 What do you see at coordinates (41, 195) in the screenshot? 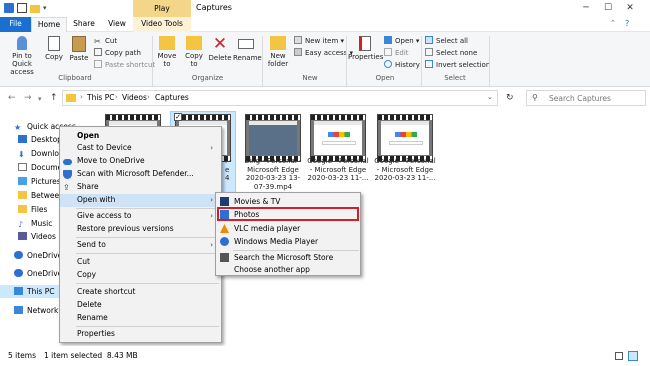
I see `nav-between: Between` at bounding box center [41, 195].